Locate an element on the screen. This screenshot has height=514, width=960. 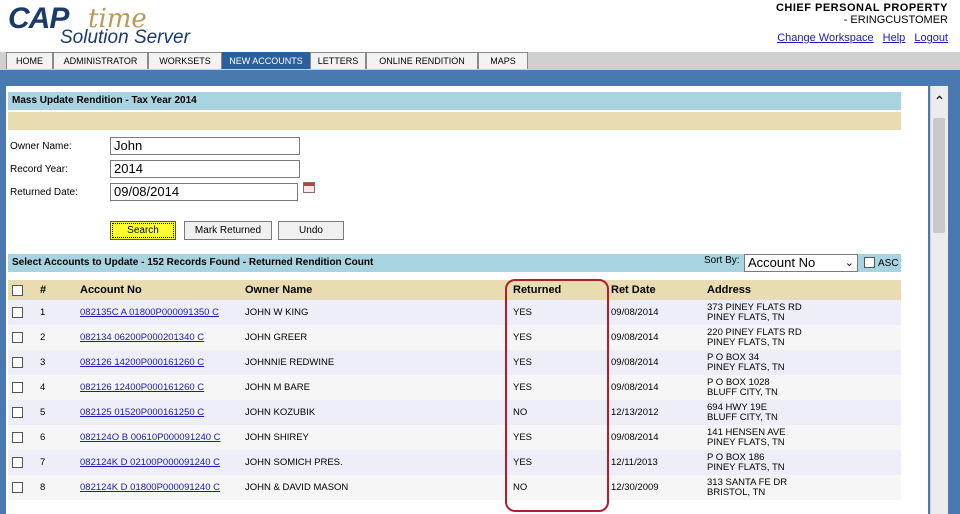
mark-returned-button: Mark Returned is located at coordinates (228, 230).